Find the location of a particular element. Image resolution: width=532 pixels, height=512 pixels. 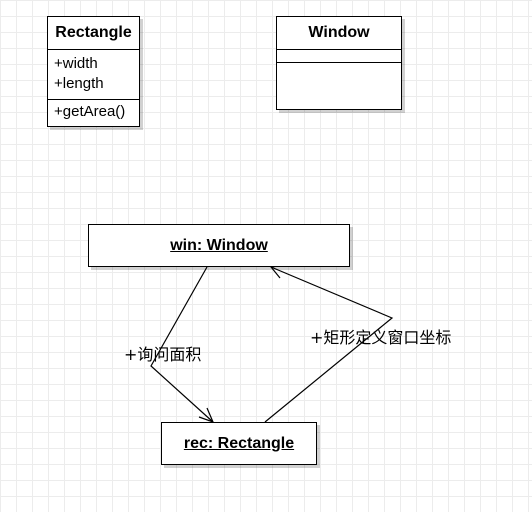

class-rectangle-attributes: +width +length is located at coordinates (93, 75).